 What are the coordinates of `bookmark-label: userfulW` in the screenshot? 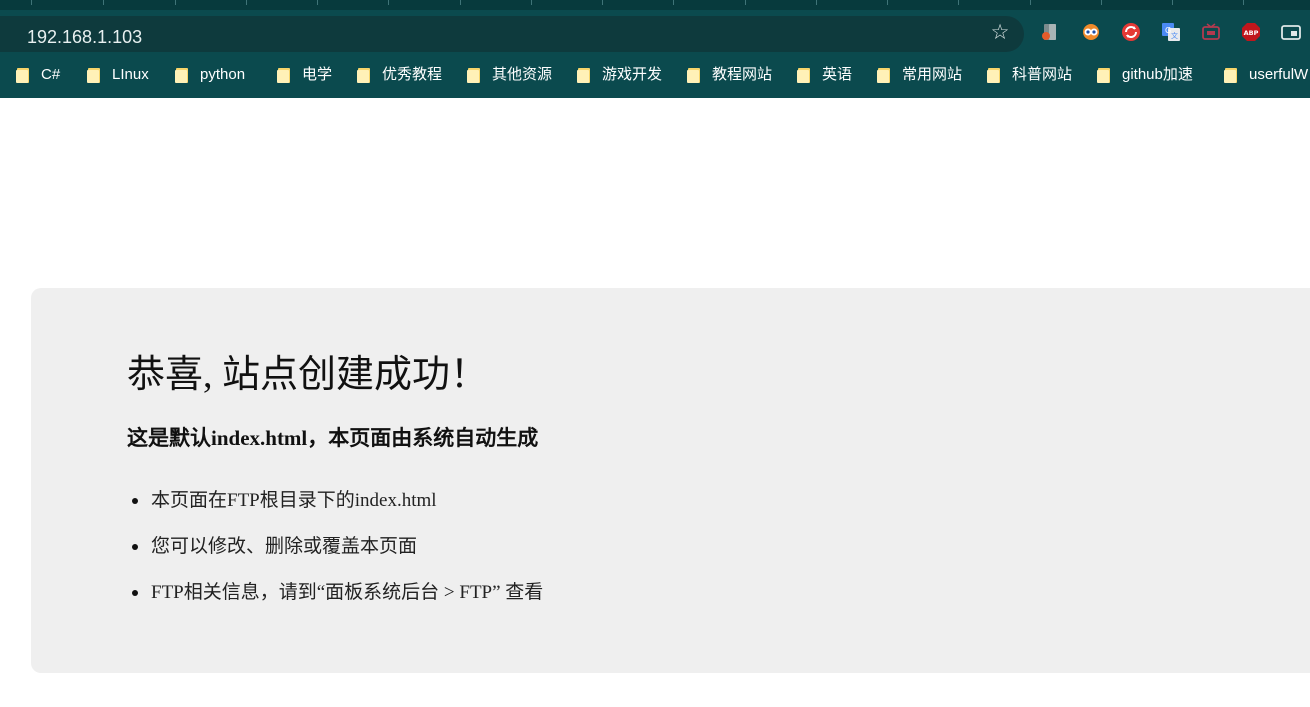 It's located at (1279, 74).